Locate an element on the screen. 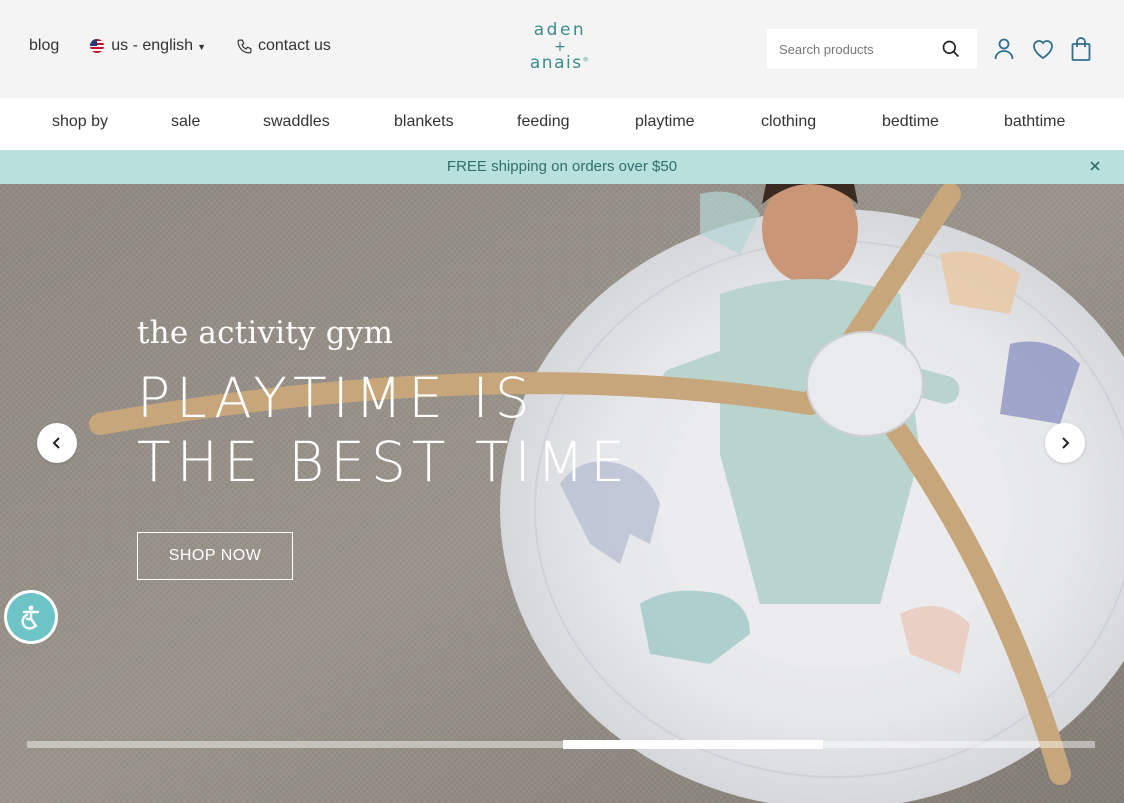 This screenshot has width=1124, height=803. chevron-left-icon is located at coordinates (56, 443).